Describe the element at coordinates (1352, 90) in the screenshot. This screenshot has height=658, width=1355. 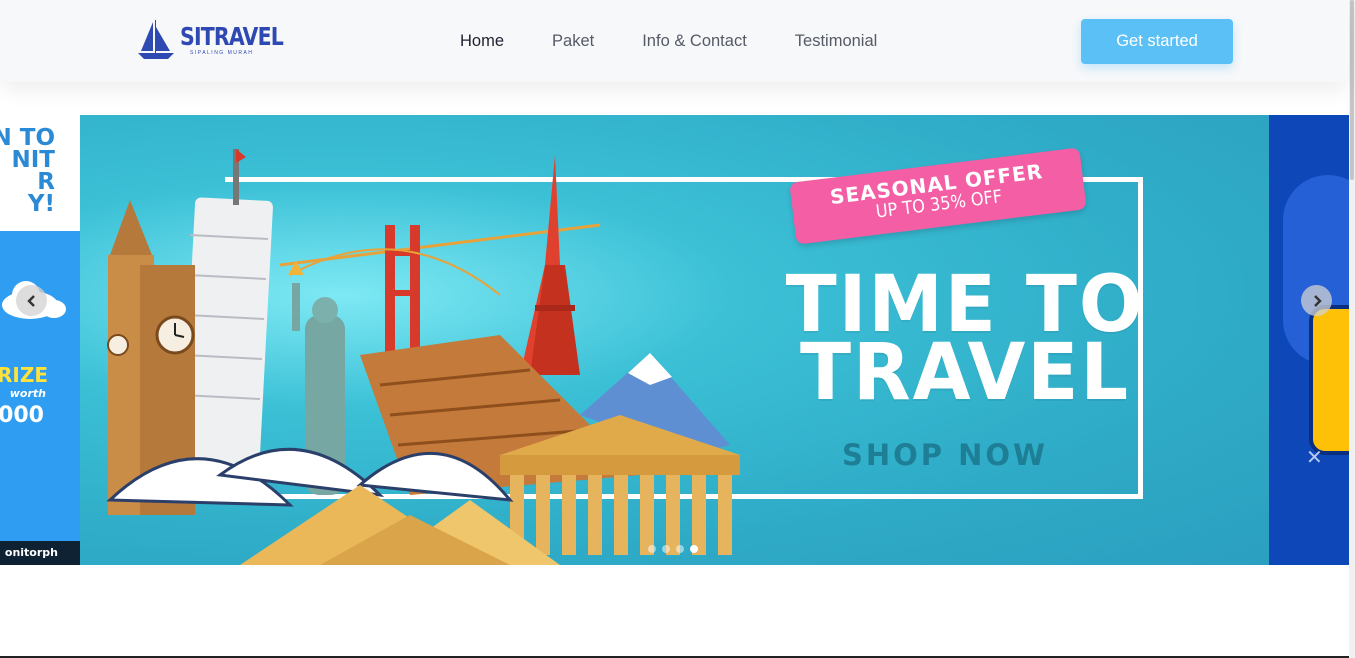
I see `scrollbar-thumb` at that location.